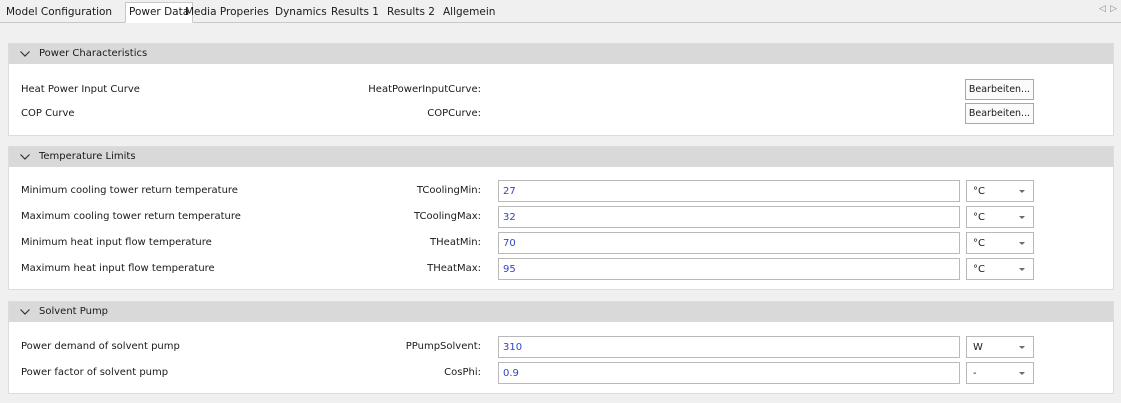 The height and width of the screenshot is (403, 1121). I want to click on tab-model-configuration: Model Configuration, so click(59, 13).